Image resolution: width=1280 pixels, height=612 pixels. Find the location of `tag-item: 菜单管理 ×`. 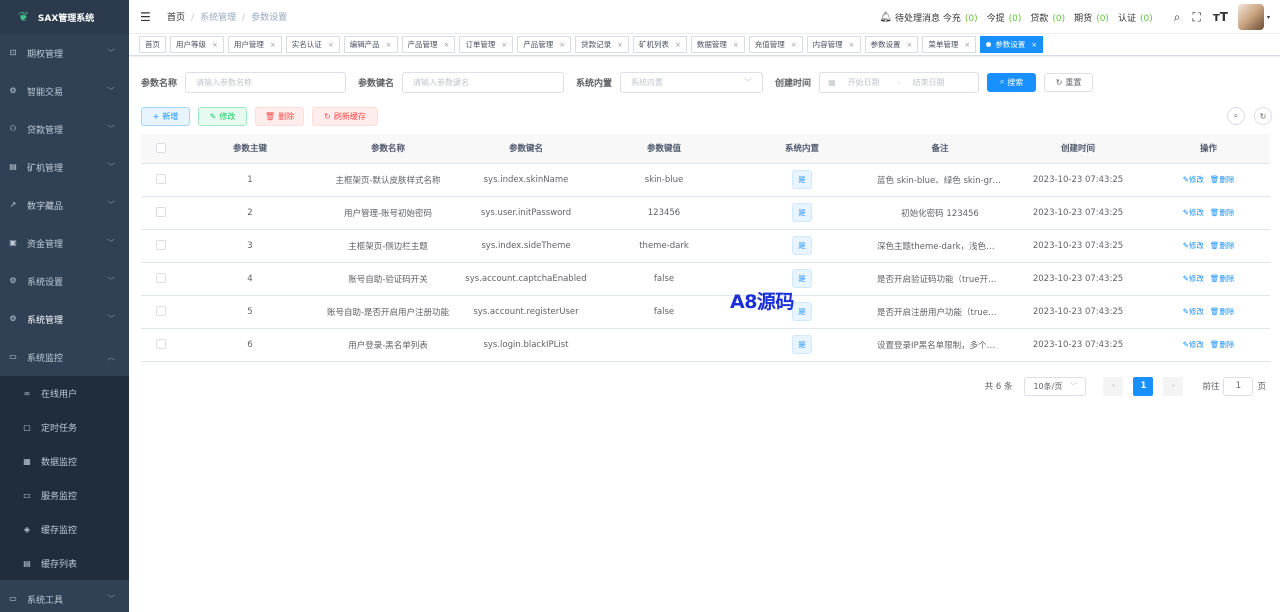

tag-item: 菜单管理 × is located at coordinates (949, 44).